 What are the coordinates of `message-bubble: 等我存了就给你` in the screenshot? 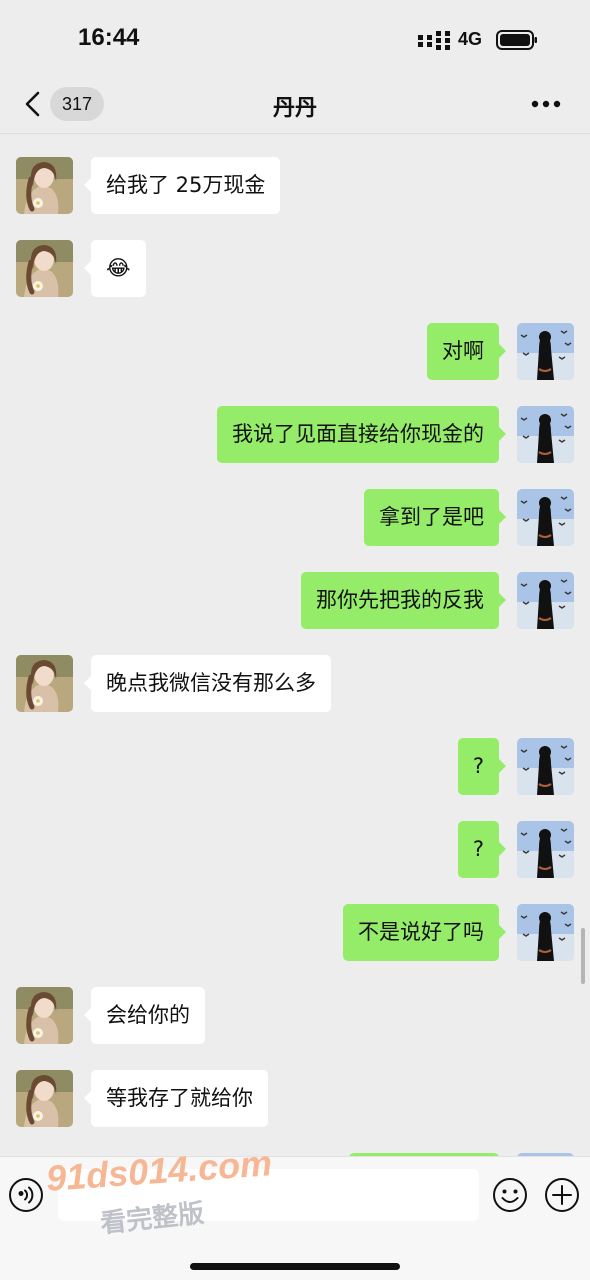 It's located at (176, 1098).